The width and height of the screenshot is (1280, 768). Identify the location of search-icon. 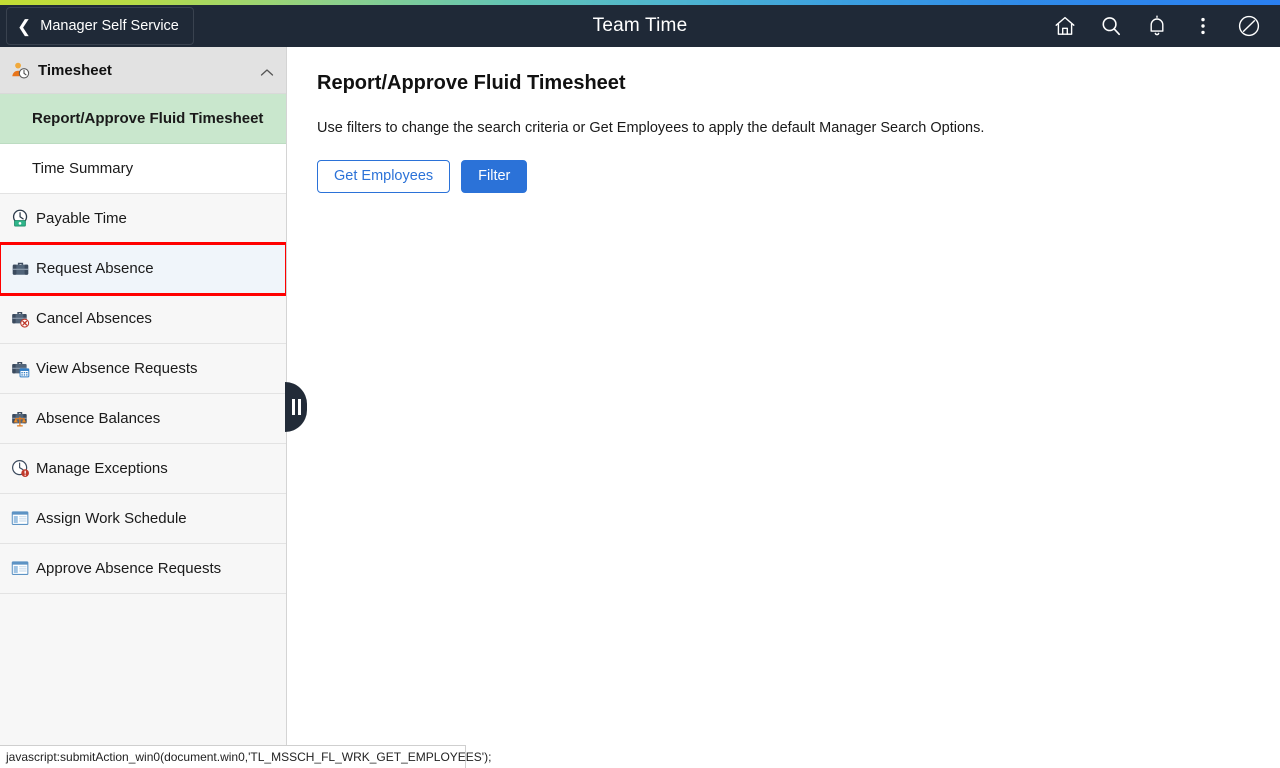
(1111, 26).